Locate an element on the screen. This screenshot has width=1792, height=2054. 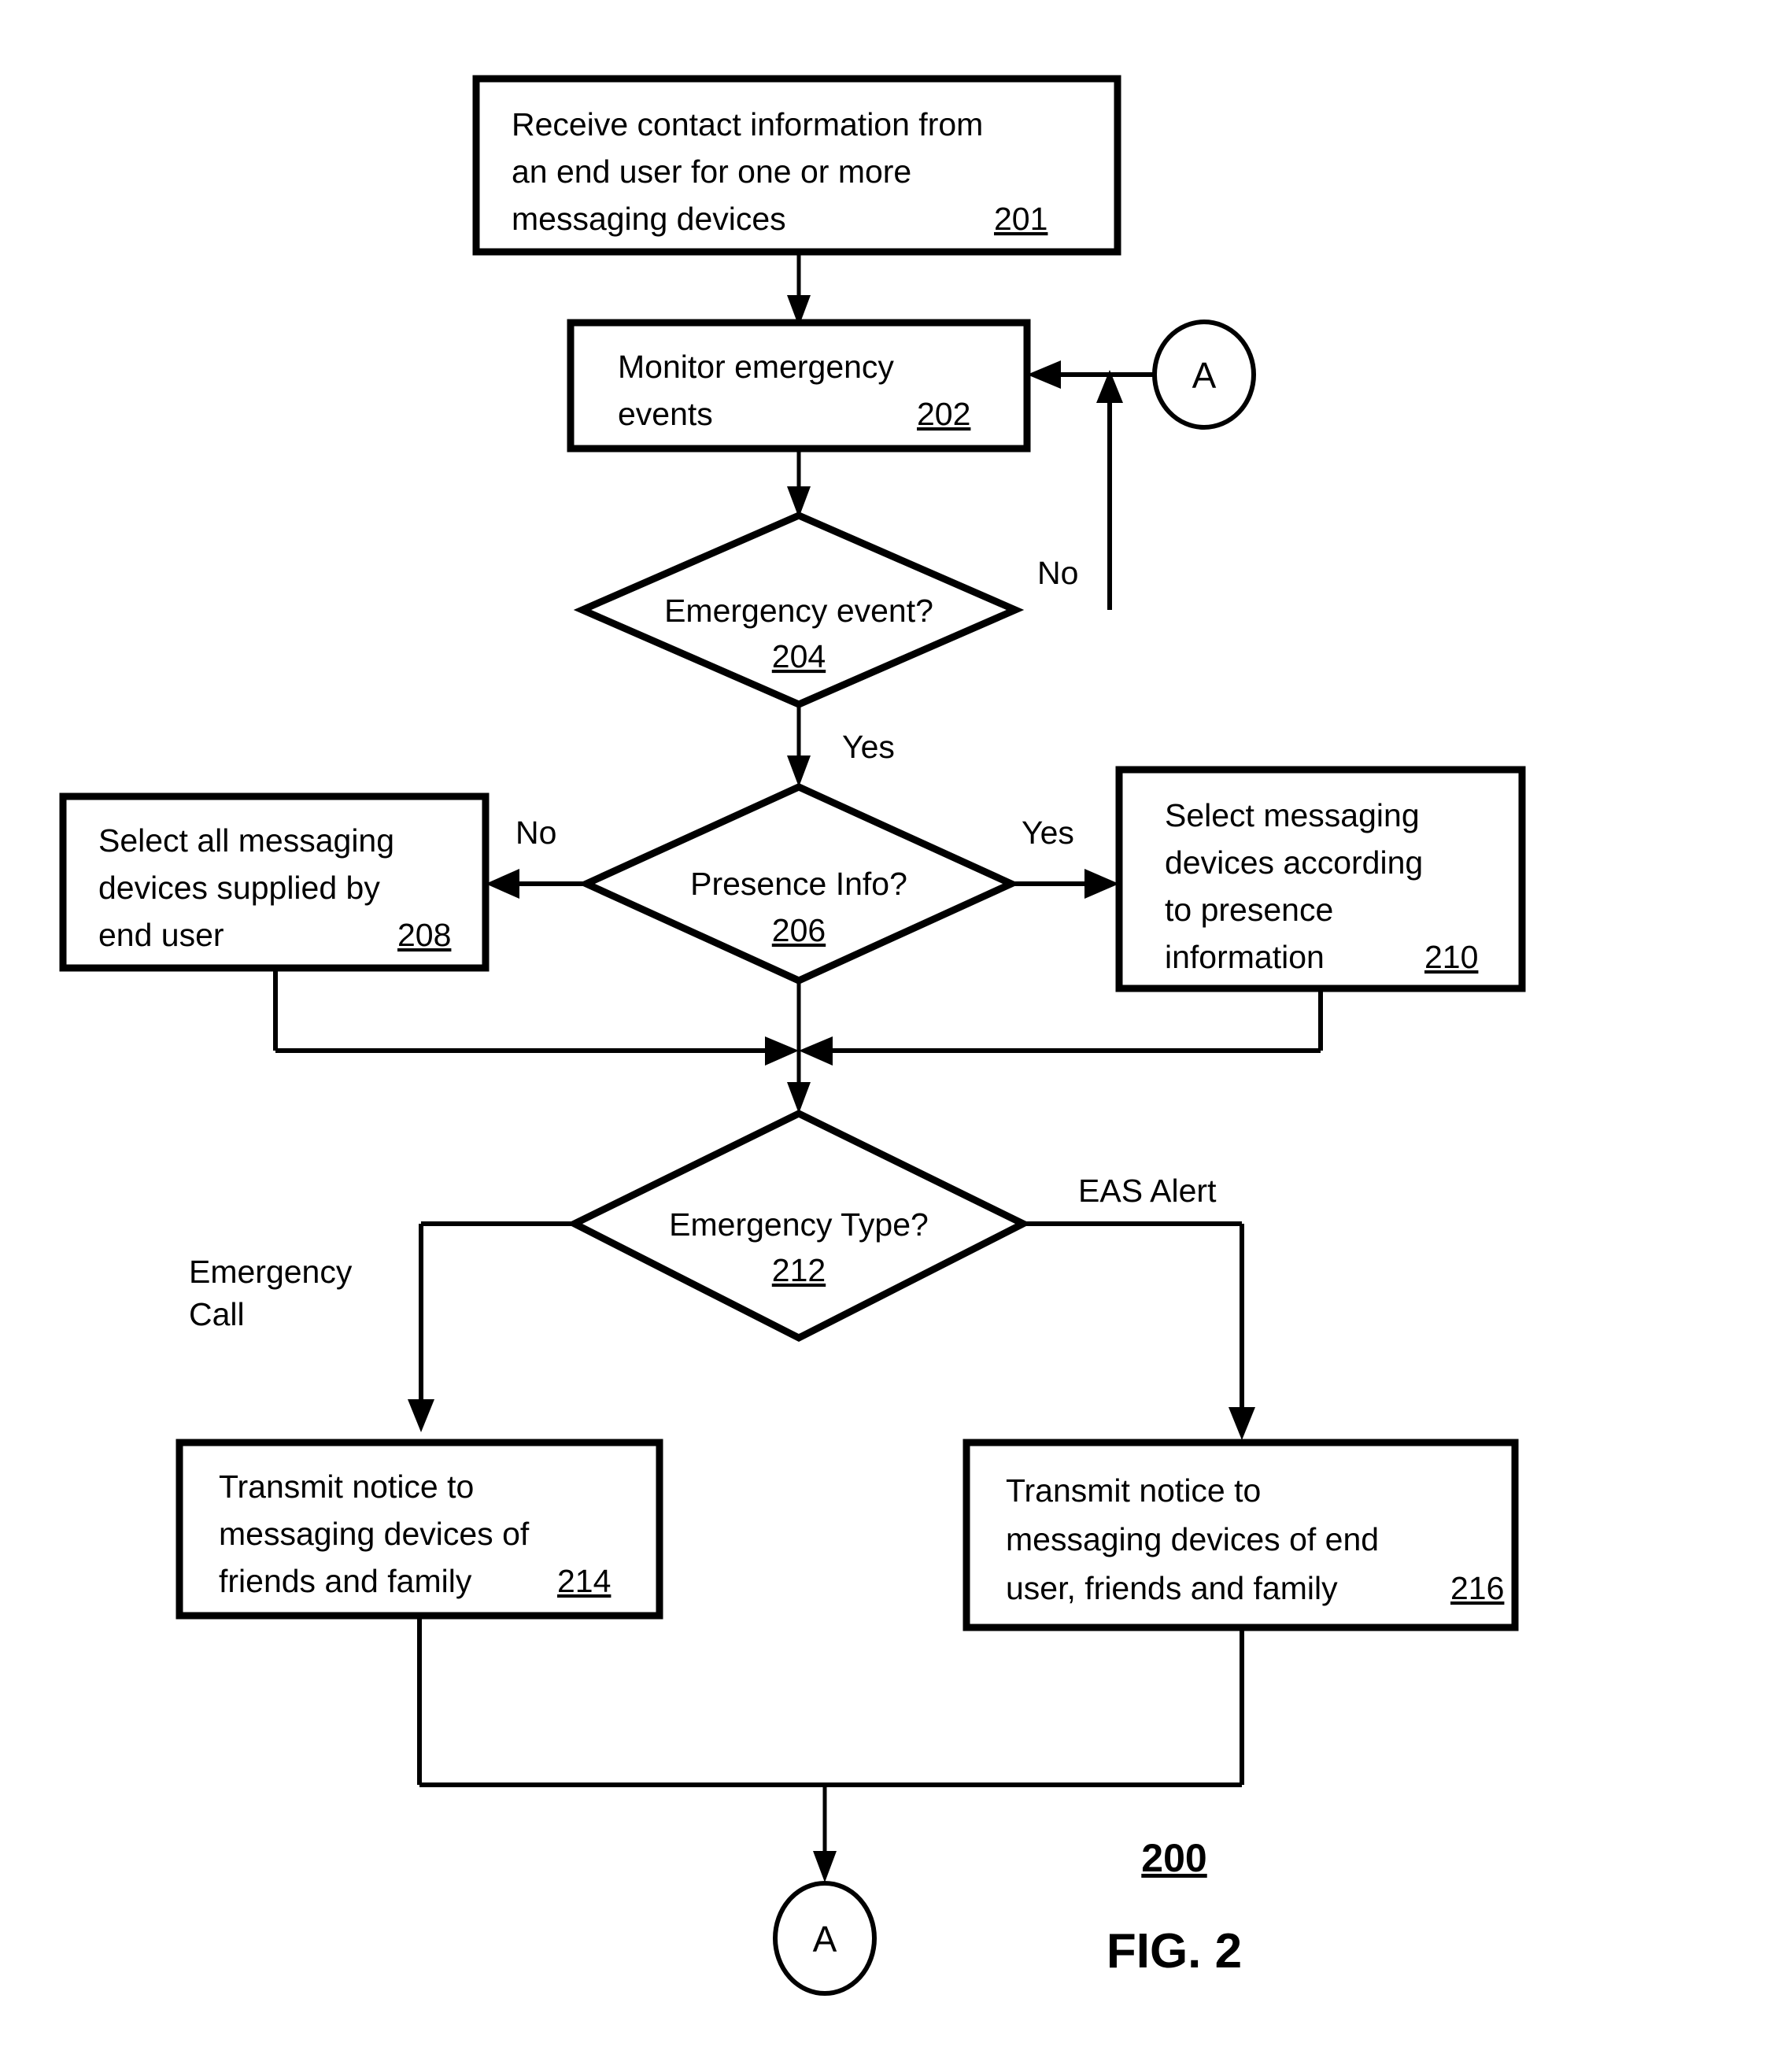
arrowhead-merge-left is located at coordinates (782, 1051).